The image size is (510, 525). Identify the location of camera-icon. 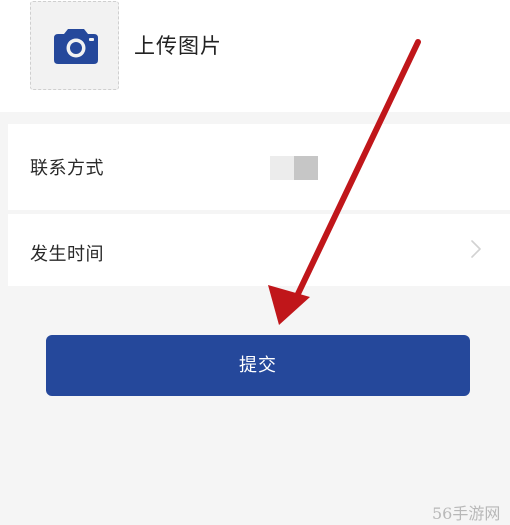
(76, 46).